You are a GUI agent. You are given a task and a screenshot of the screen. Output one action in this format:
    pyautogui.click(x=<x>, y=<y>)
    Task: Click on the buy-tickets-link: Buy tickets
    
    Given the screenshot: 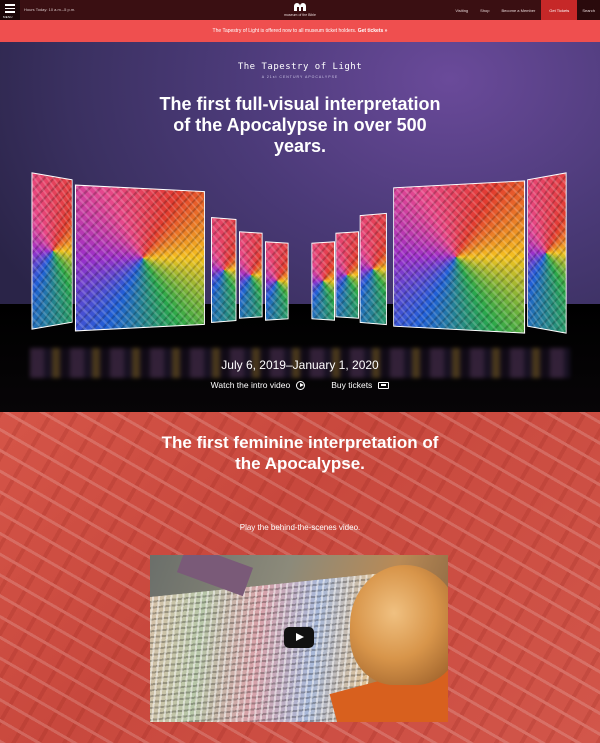 What is the action you would take?
    pyautogui.click(x=360, y=385)
    